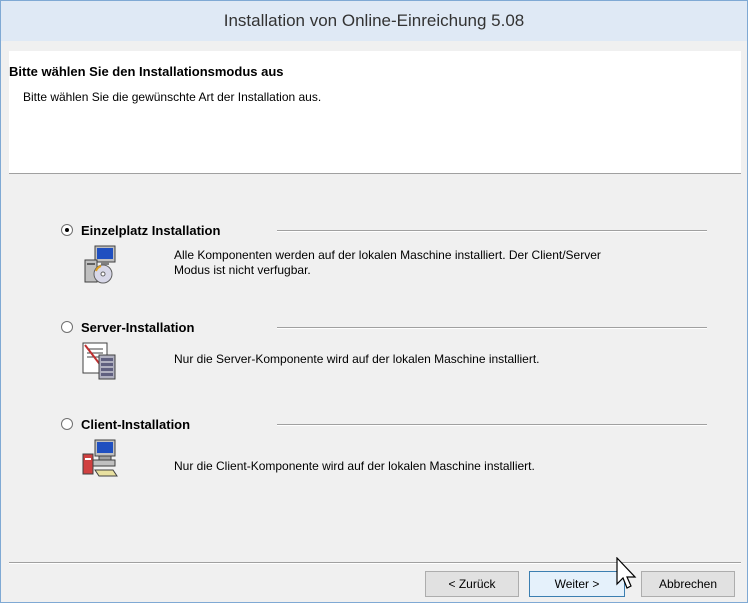 This screenshot has width=748, height=603. Describe the element at coordinates (577, 584) in the screenshot. I see `next-button: Weiter >` at that location.